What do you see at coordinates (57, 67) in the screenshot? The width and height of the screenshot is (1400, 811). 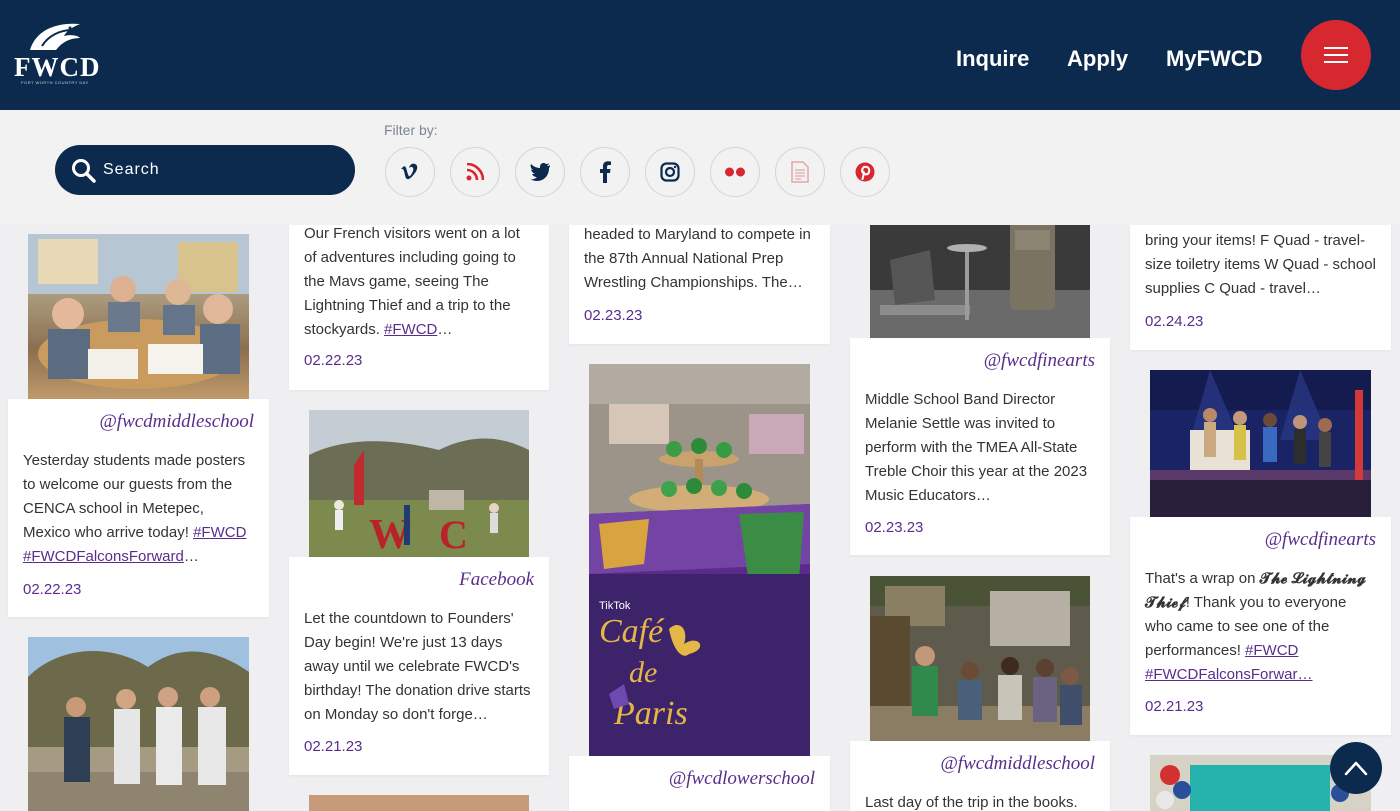 I see `logo-text: FWCD` at bounding box center [57, 67].